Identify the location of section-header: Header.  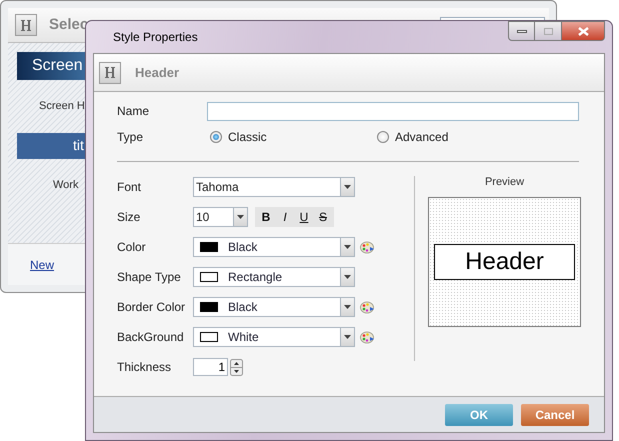
(157, 73).